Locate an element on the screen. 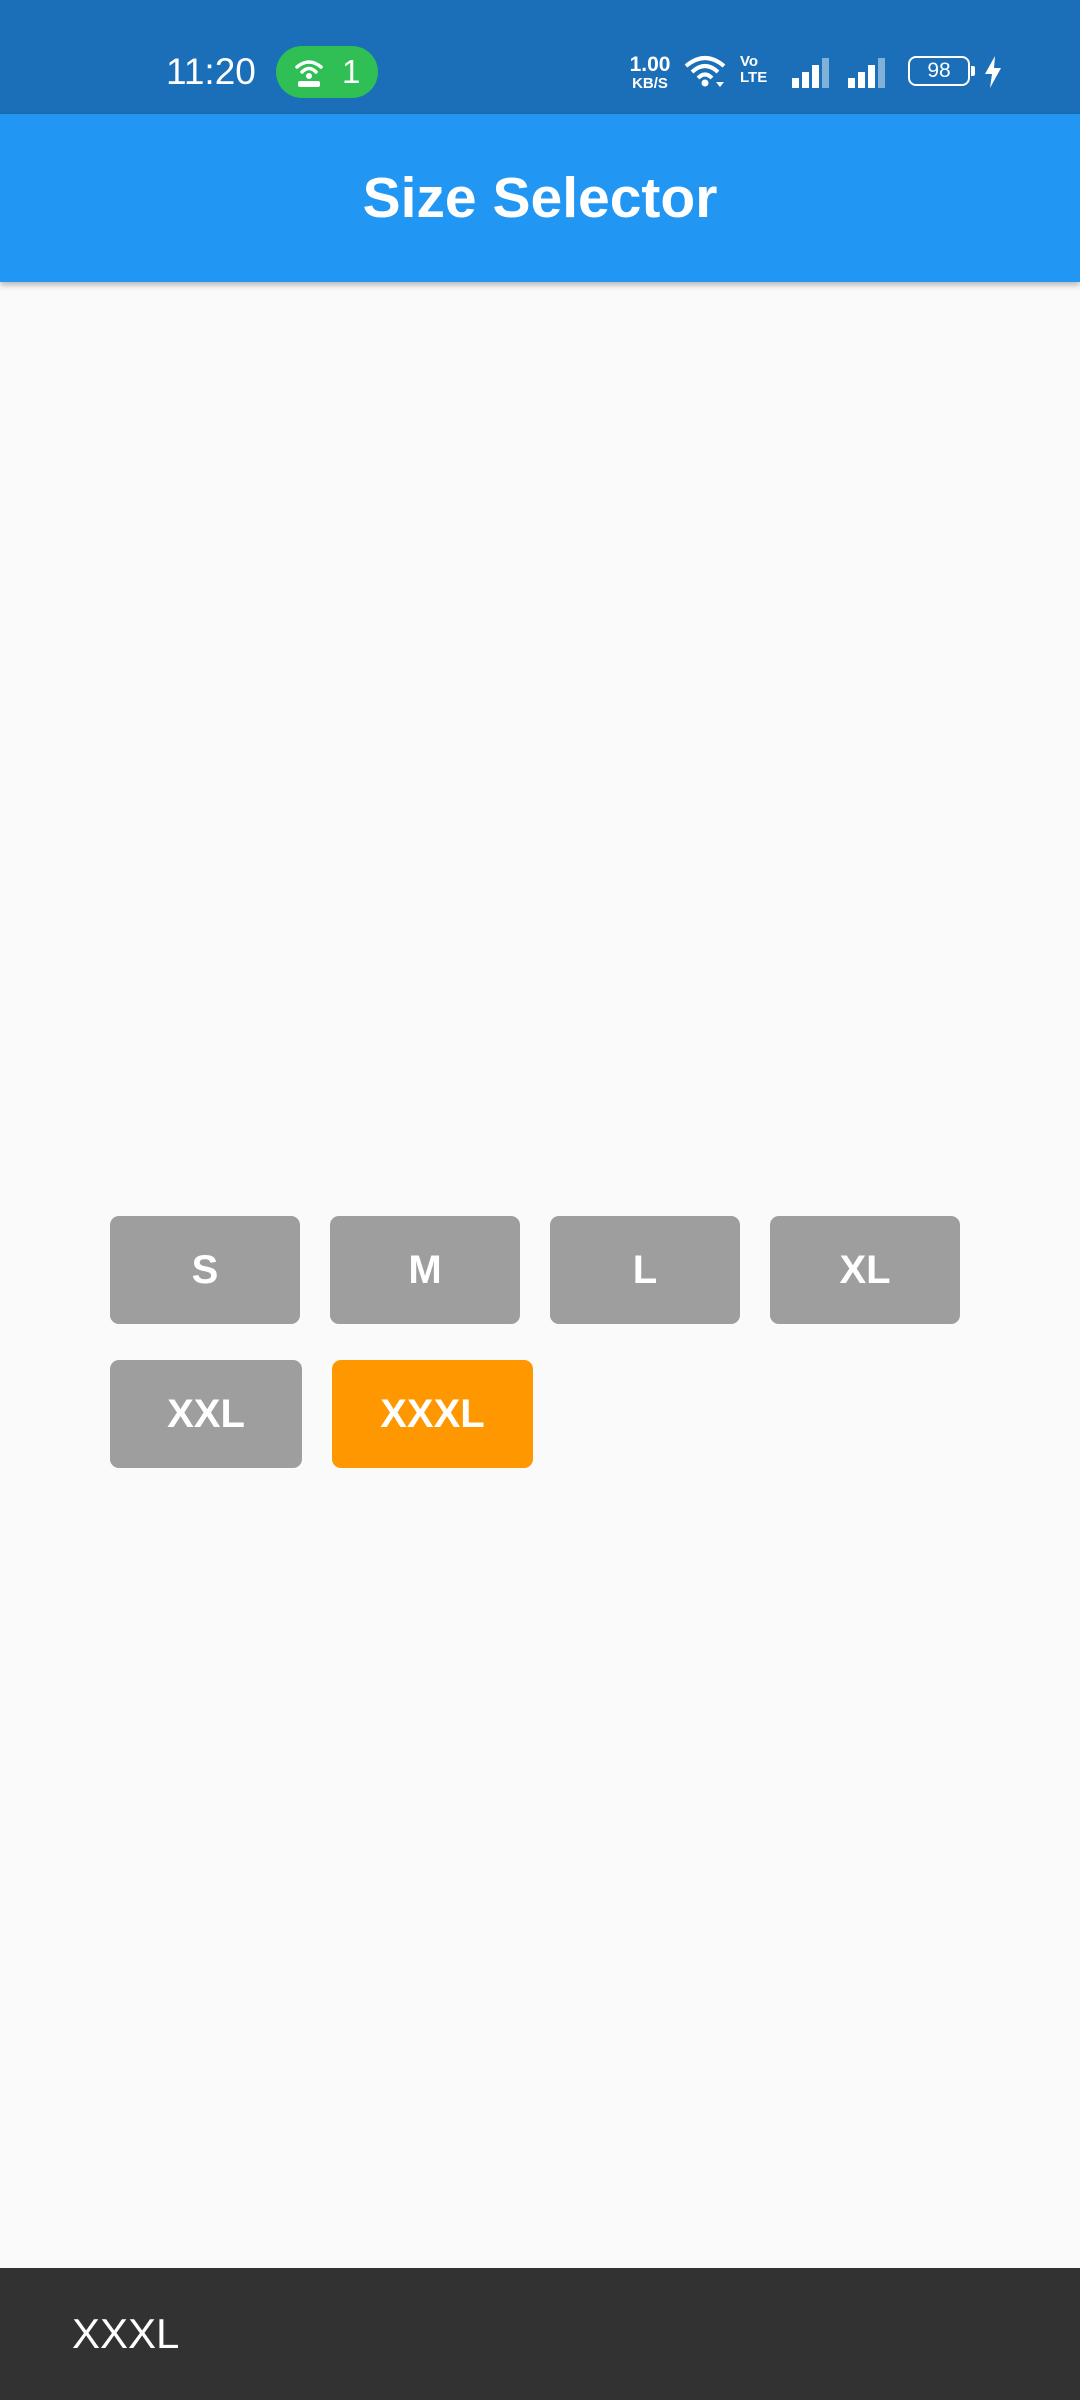  app-bar: Size Selector is located at coordinates (540, 198).